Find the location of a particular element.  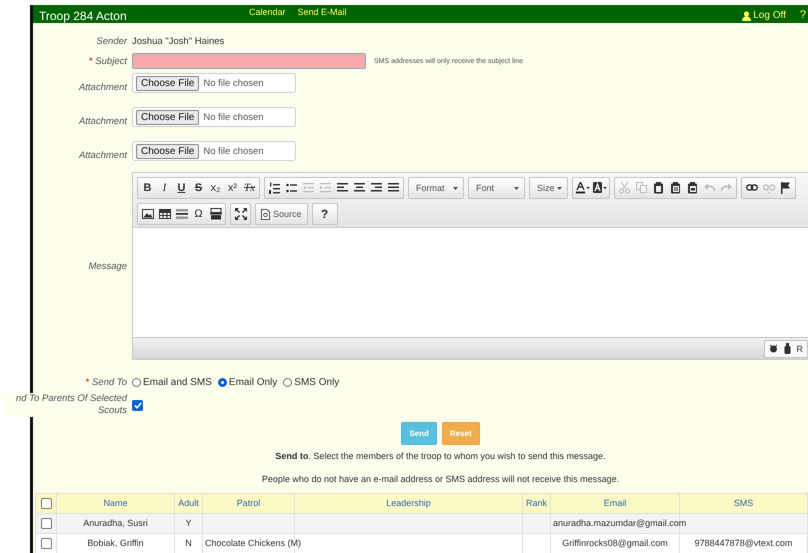

dropdown-label: Format is located at coordinates (430, 188).